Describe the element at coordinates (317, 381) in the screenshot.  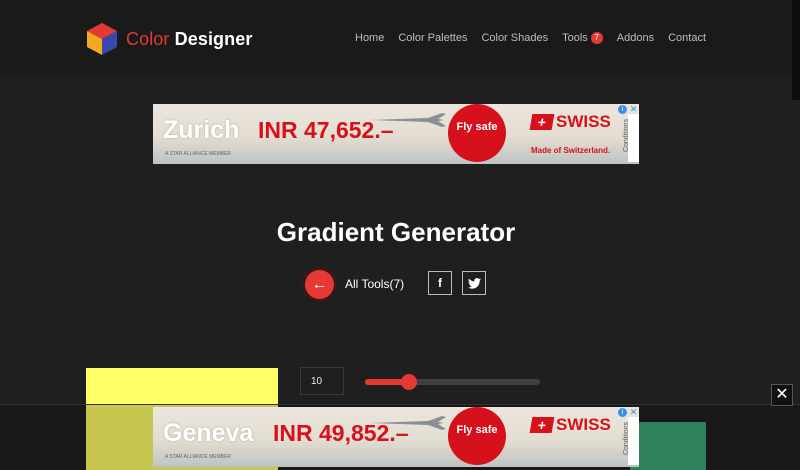
I see `steps-input-value: 10` at that location.